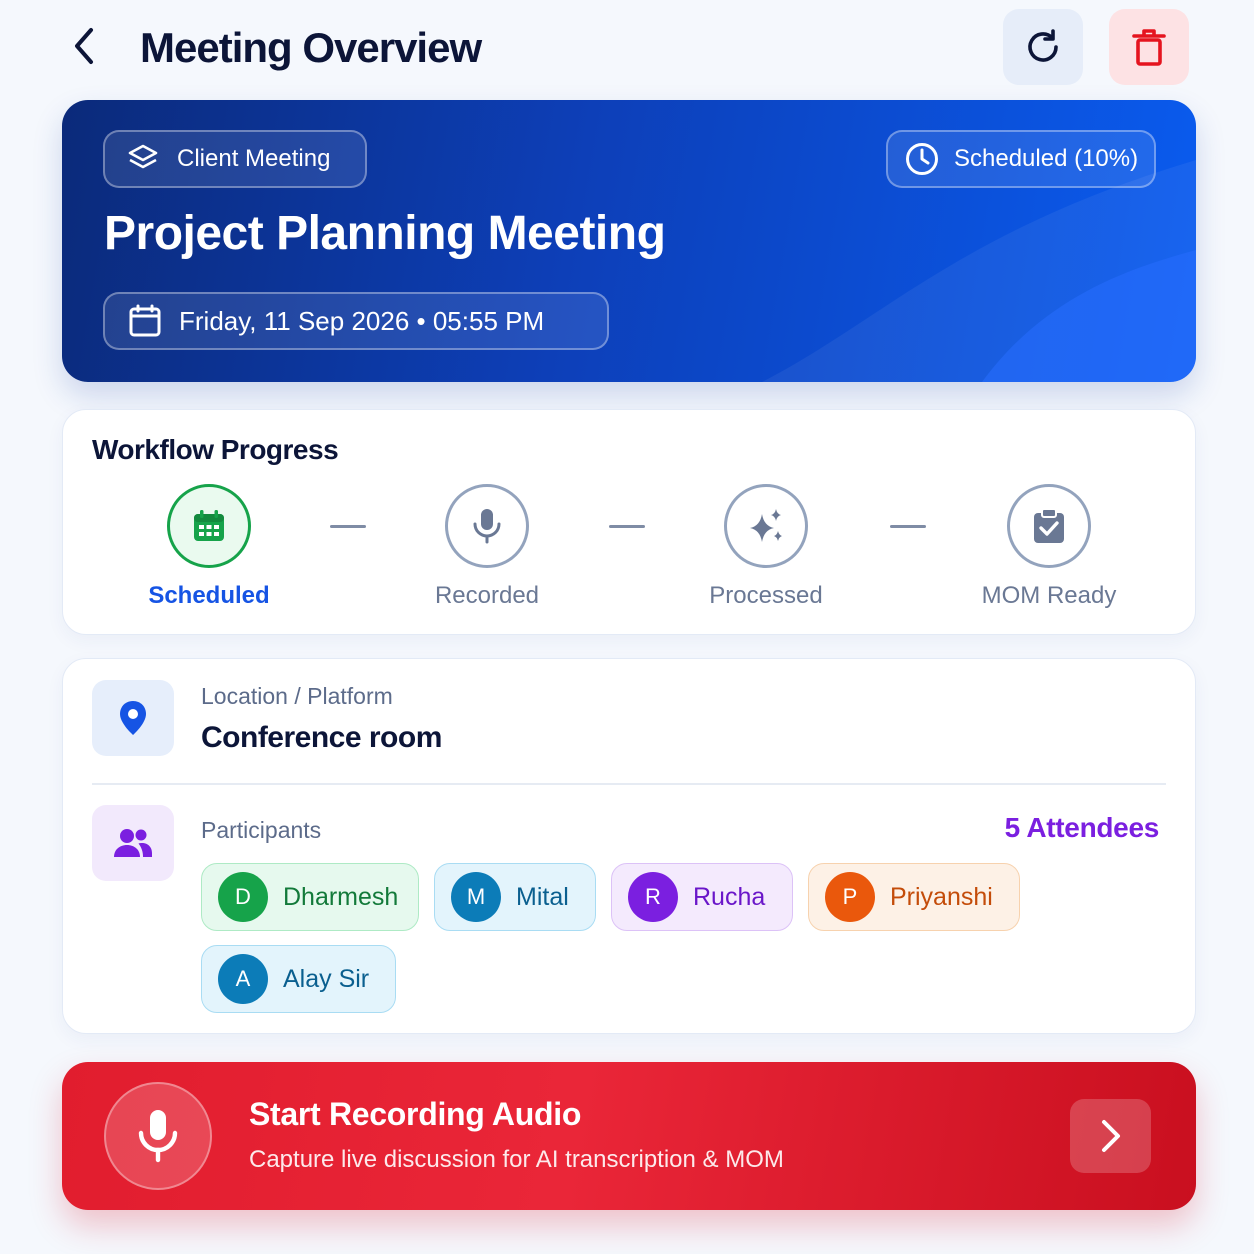 The height and width of the screenshot is (1254, 1254). Describe the element at coordinates (243, 979) in the screenshot. I see `avatar: A` at that location.